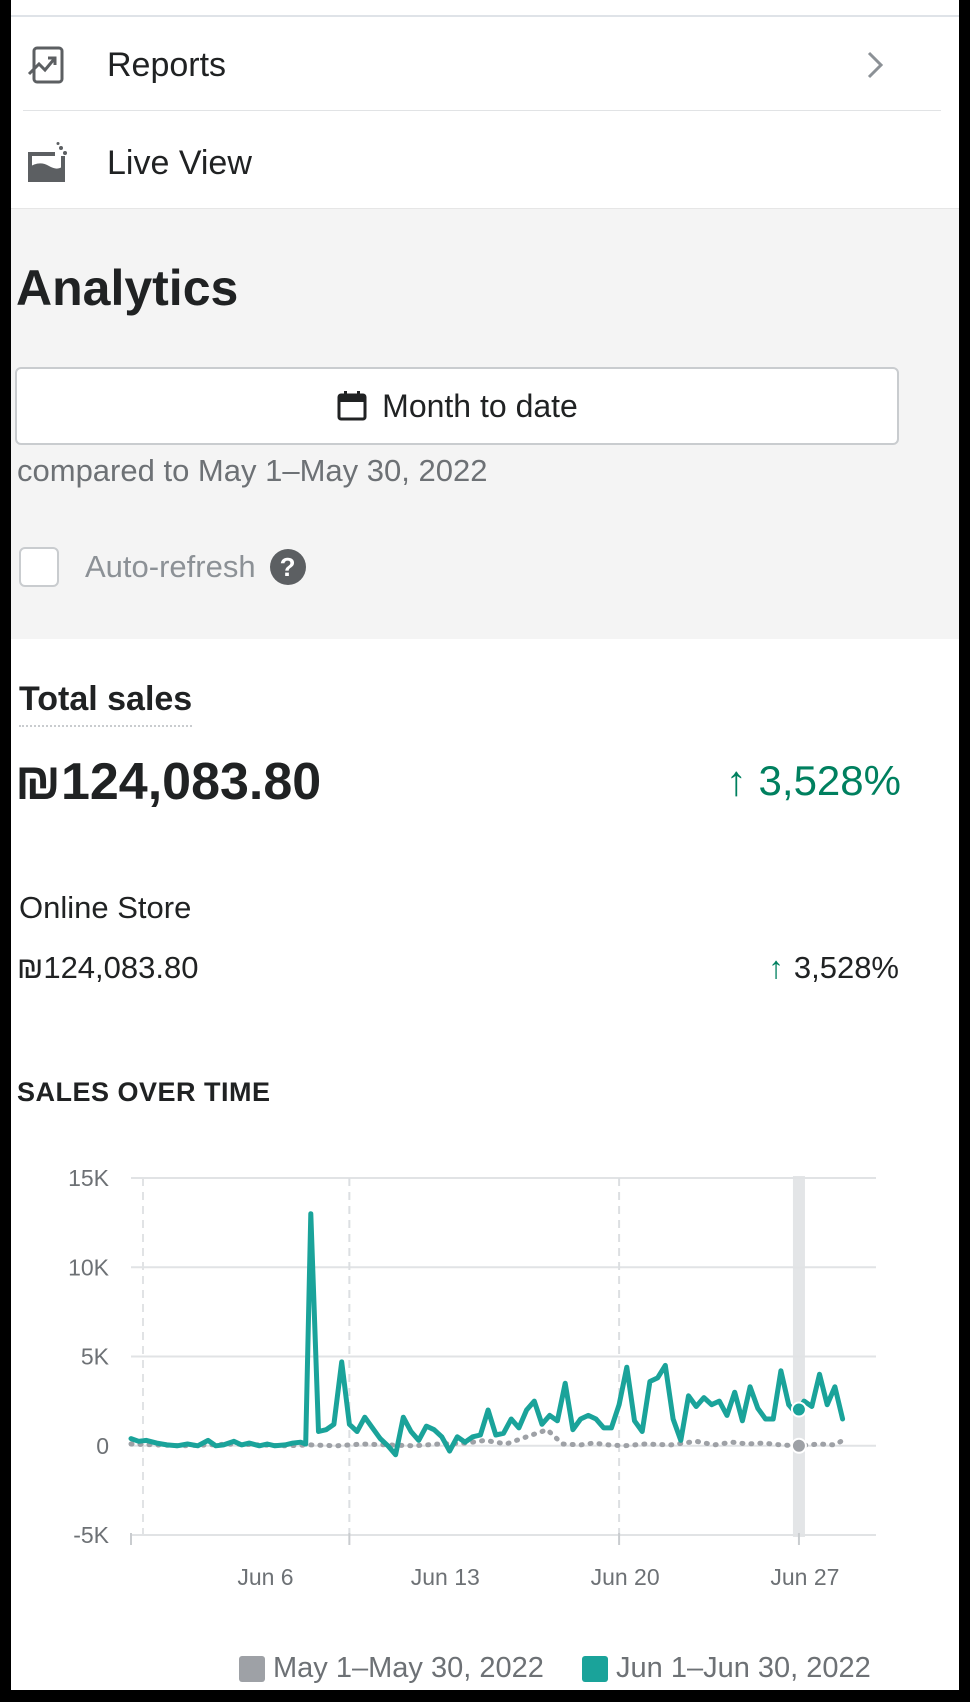  I want to click on legend-item-previous: May 1–May 30, 2022, so click(391, 1668).